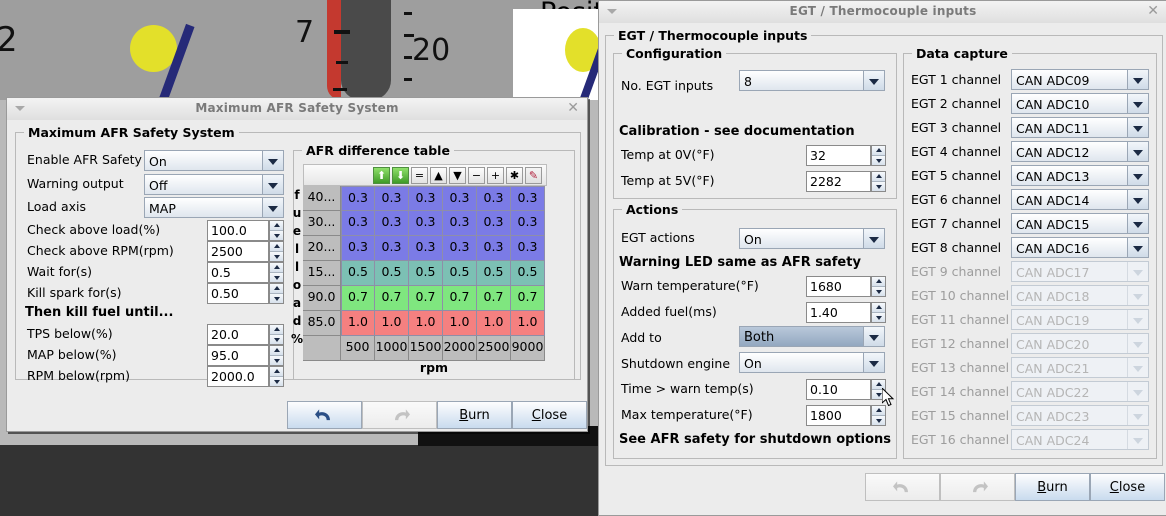 The height and width of the screenshot is (516, 1166). Describe the element at coordinates (238, 334) in the screenshot. I see `afr-spin-field: 20.0` at that location.